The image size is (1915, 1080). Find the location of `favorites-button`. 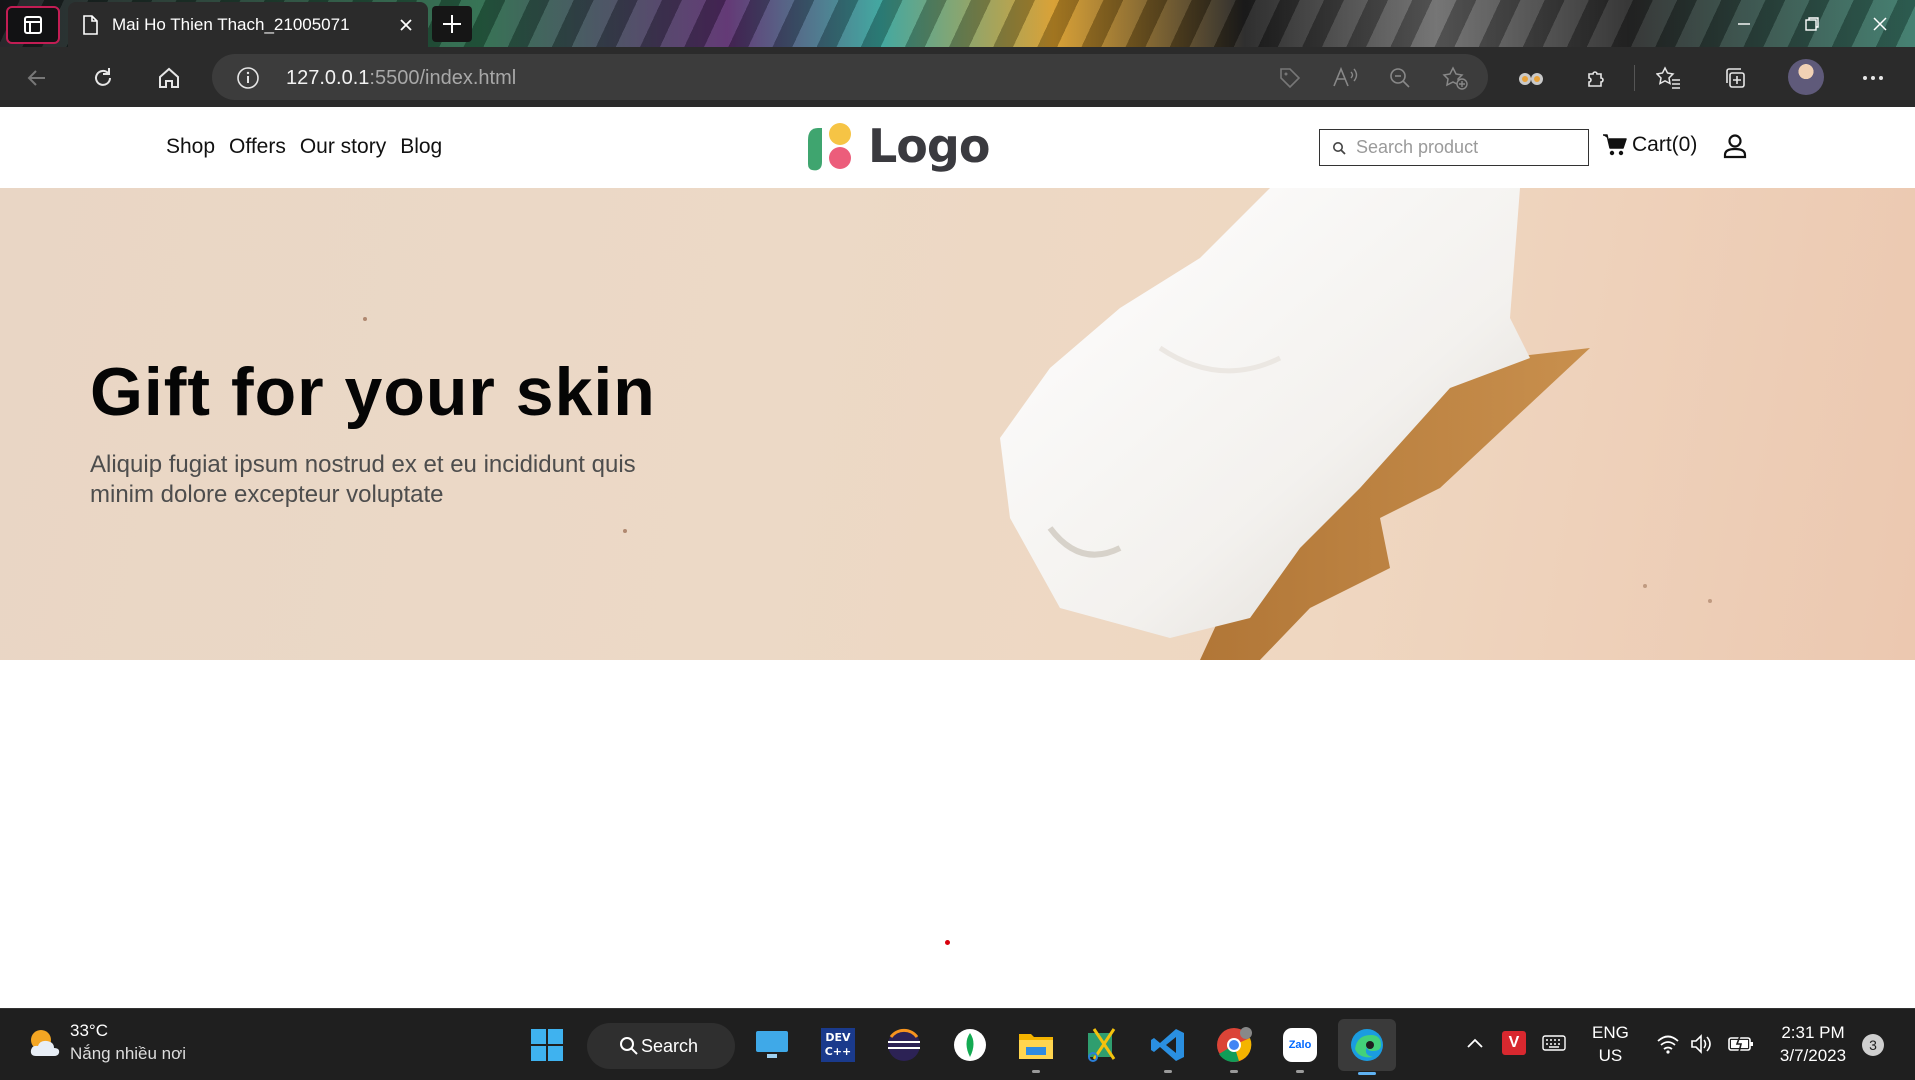

favorites-button is located at coordinates (1669, 78).